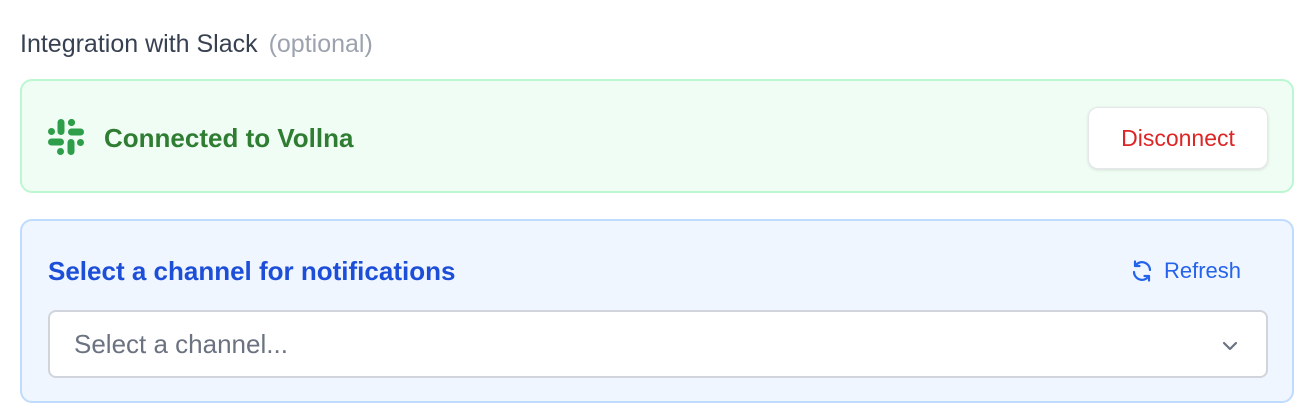 The height and width of the screenshot is (420, 1314). I want to click on refresh-icon, so click(1142, 271).